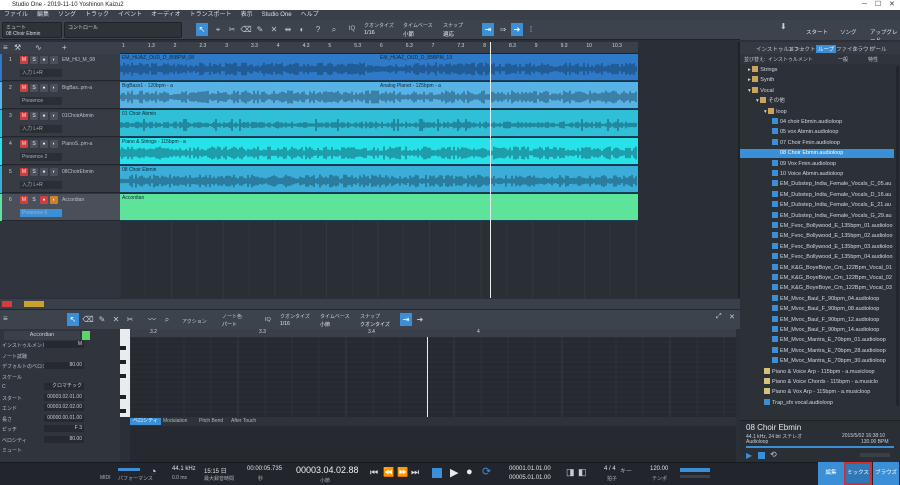 The image size is (900, 485). Describe the element at coordinates (402, 472) in the screenshot. I see `forward-icon: ⏩` at that location.